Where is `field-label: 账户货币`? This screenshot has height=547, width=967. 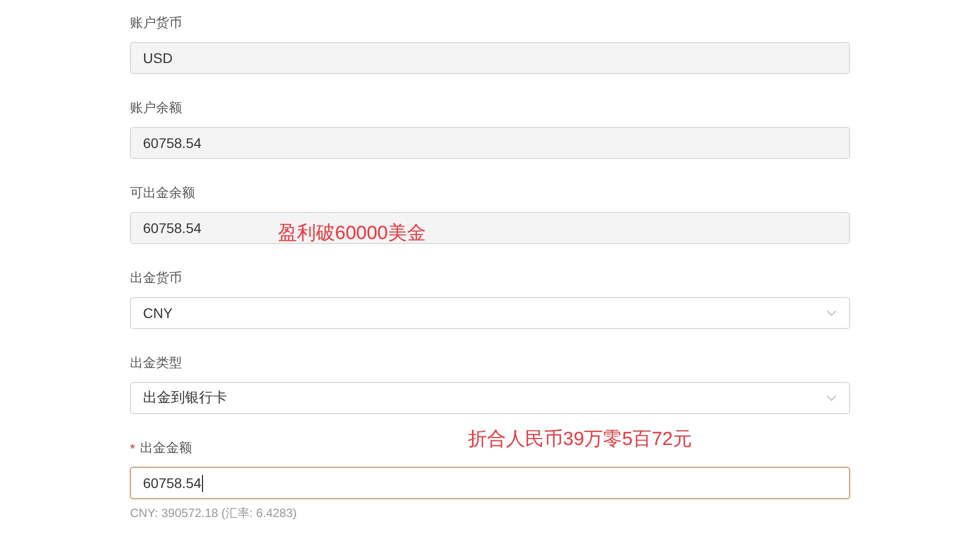 field-label: 账户货币 is located at coordinates (156, 23).